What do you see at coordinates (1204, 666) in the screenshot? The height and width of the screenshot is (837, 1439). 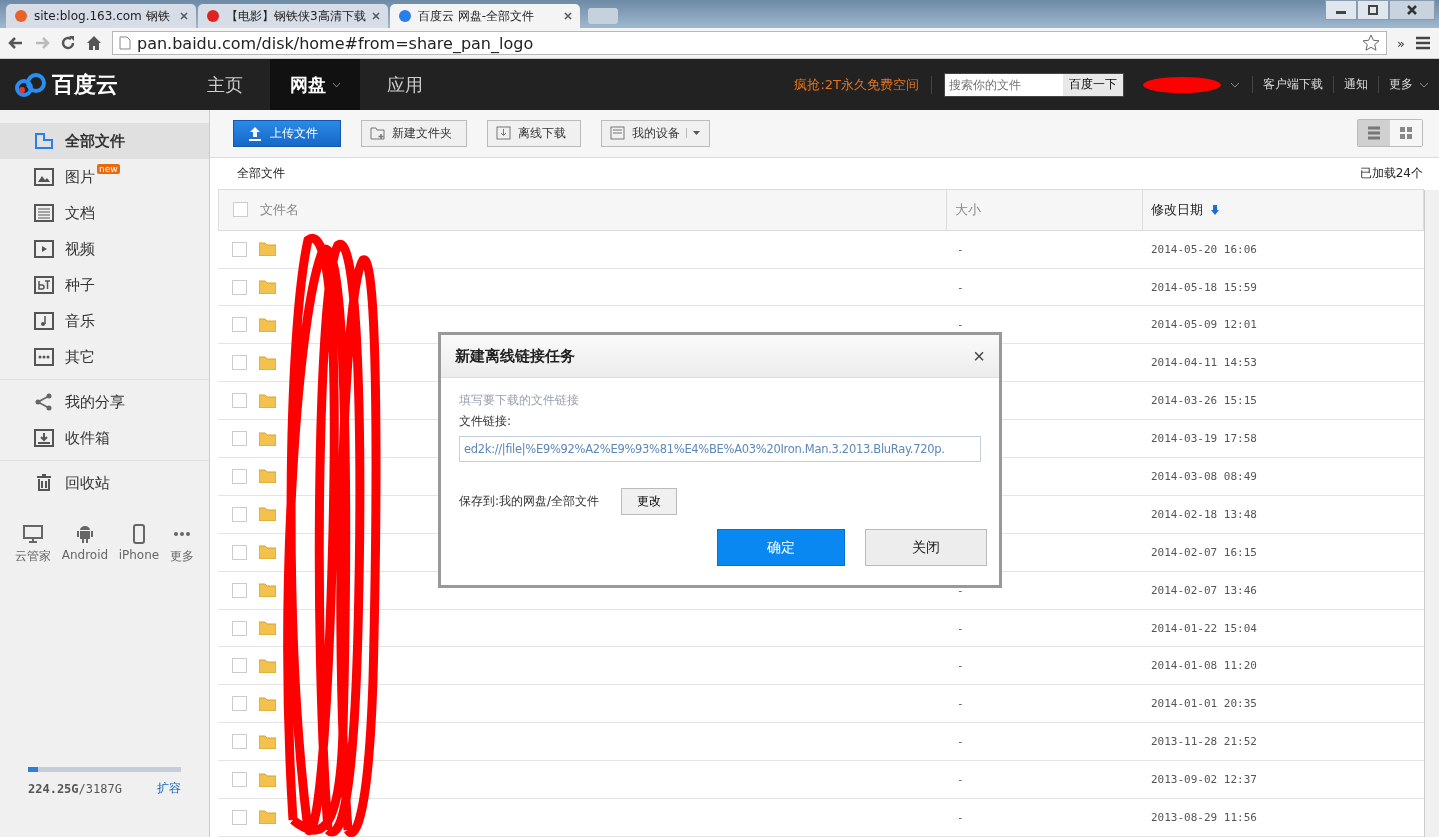 I see `table-cell: 2014-01-08 11:20` at bounding box center [1204, 666].